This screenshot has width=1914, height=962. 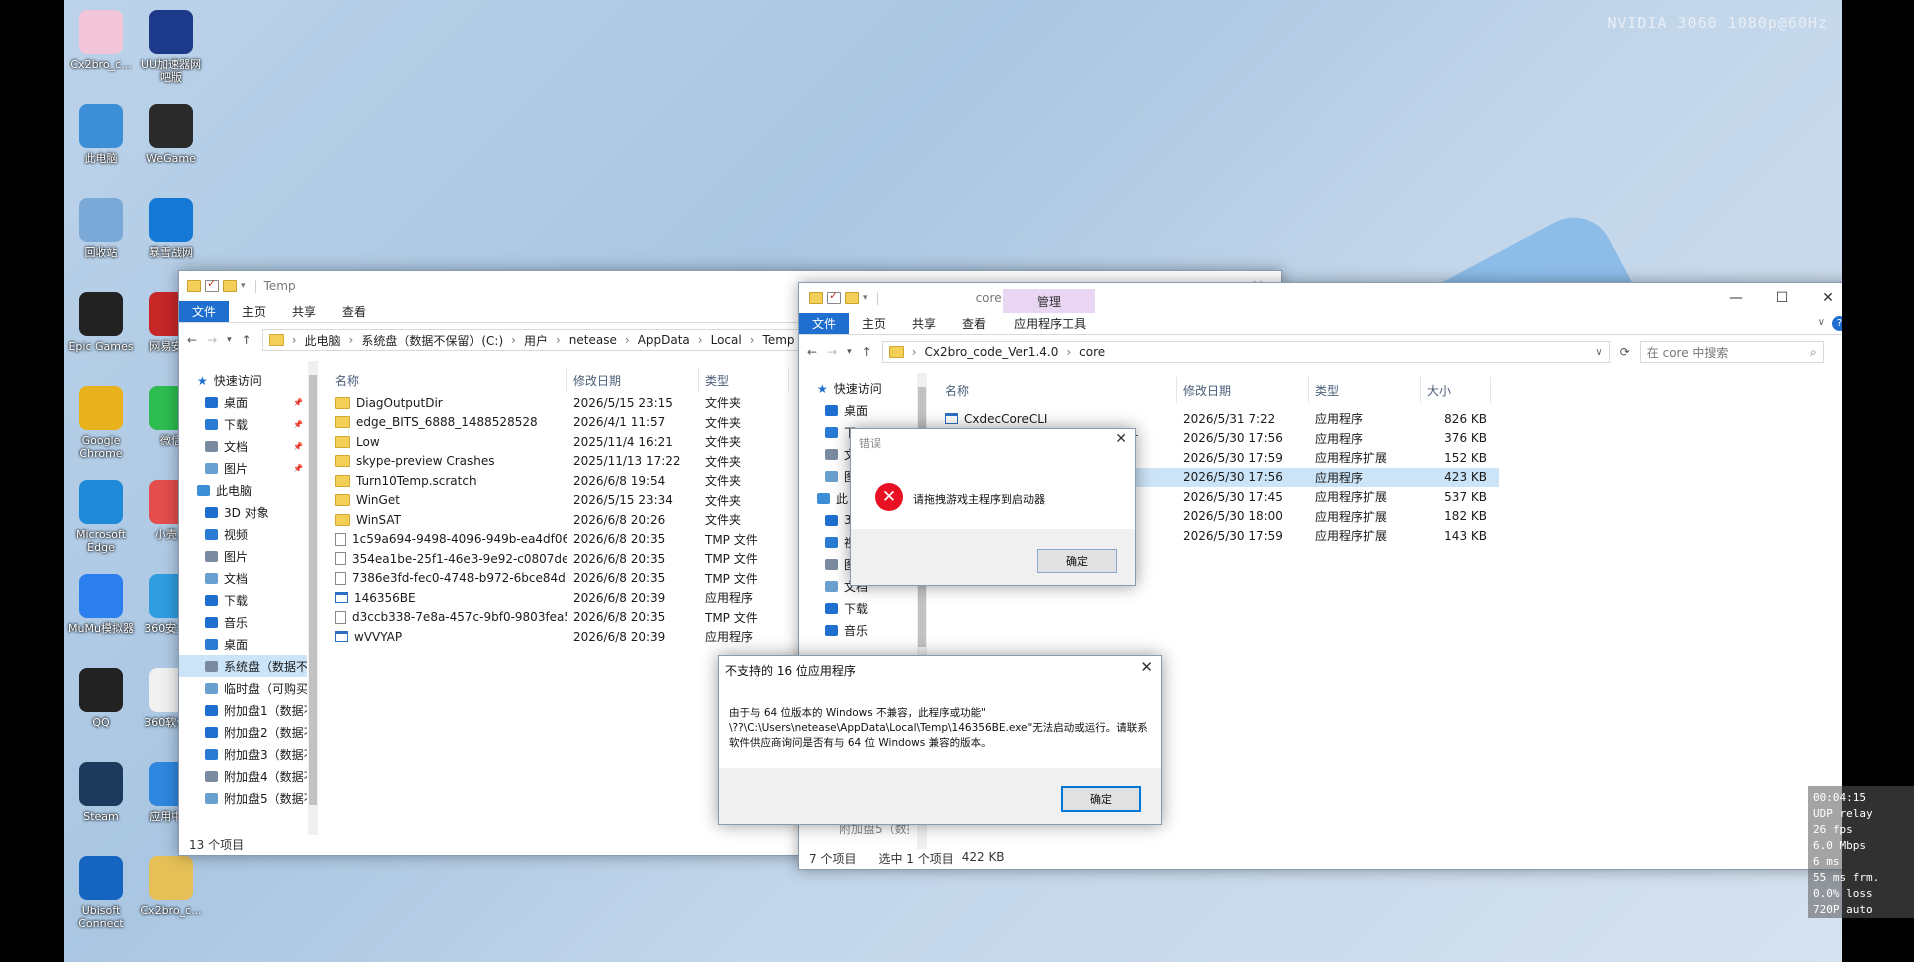 I want to click on context-tab-manage: 管理, so click(x=1049, y=301).